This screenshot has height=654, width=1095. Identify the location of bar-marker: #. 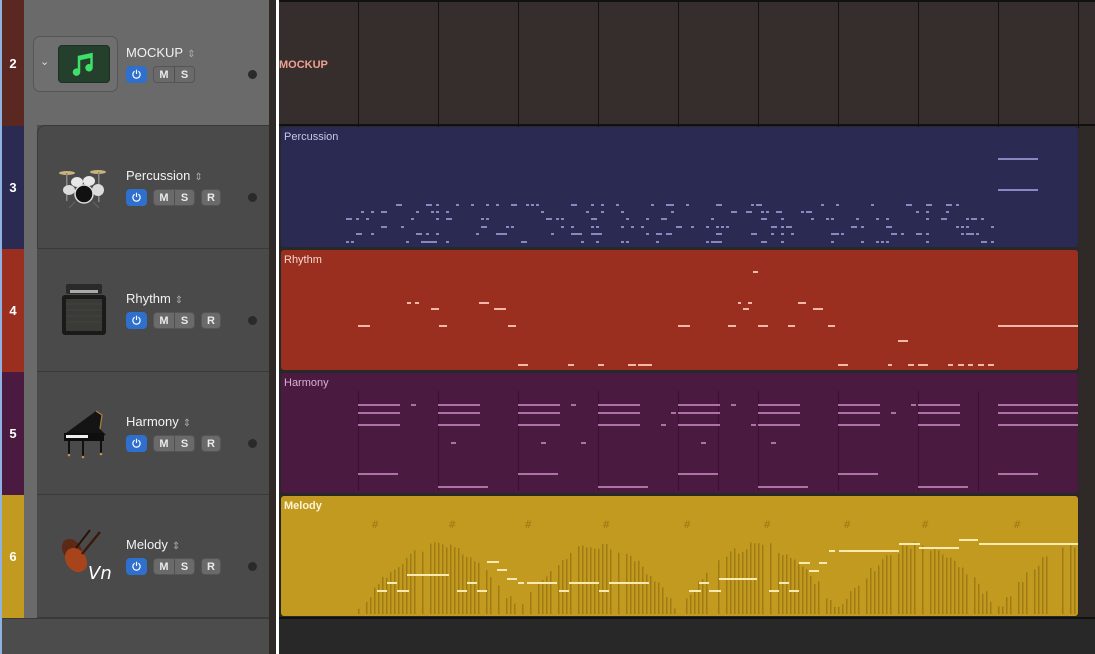
(687, 525).